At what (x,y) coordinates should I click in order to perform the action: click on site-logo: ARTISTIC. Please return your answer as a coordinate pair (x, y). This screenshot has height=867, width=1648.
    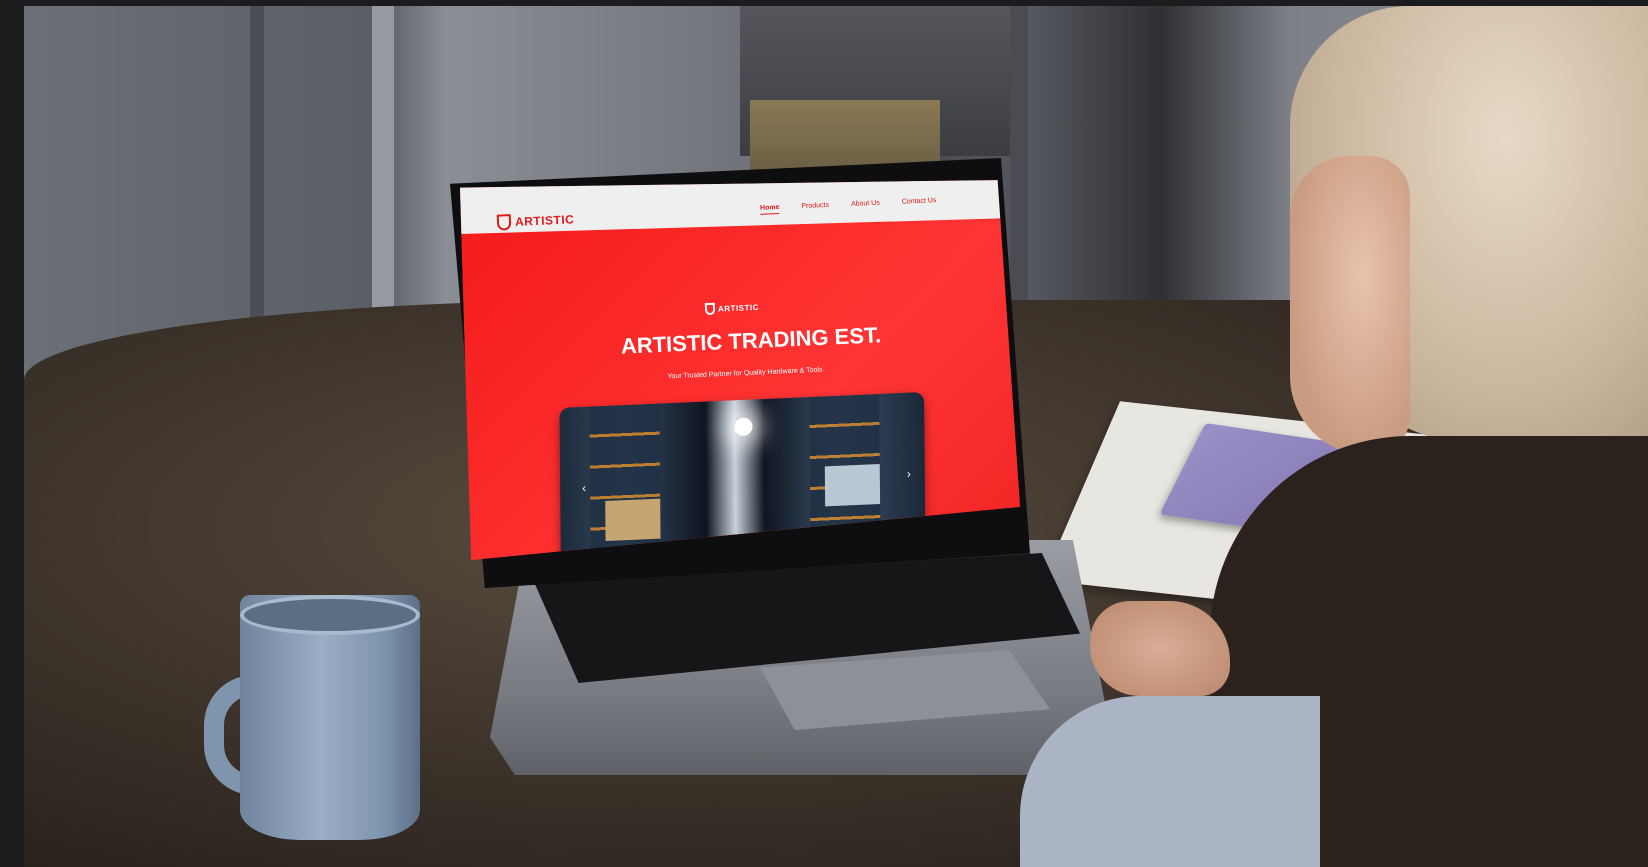
    Looking at the image, I should click on (535, 221).